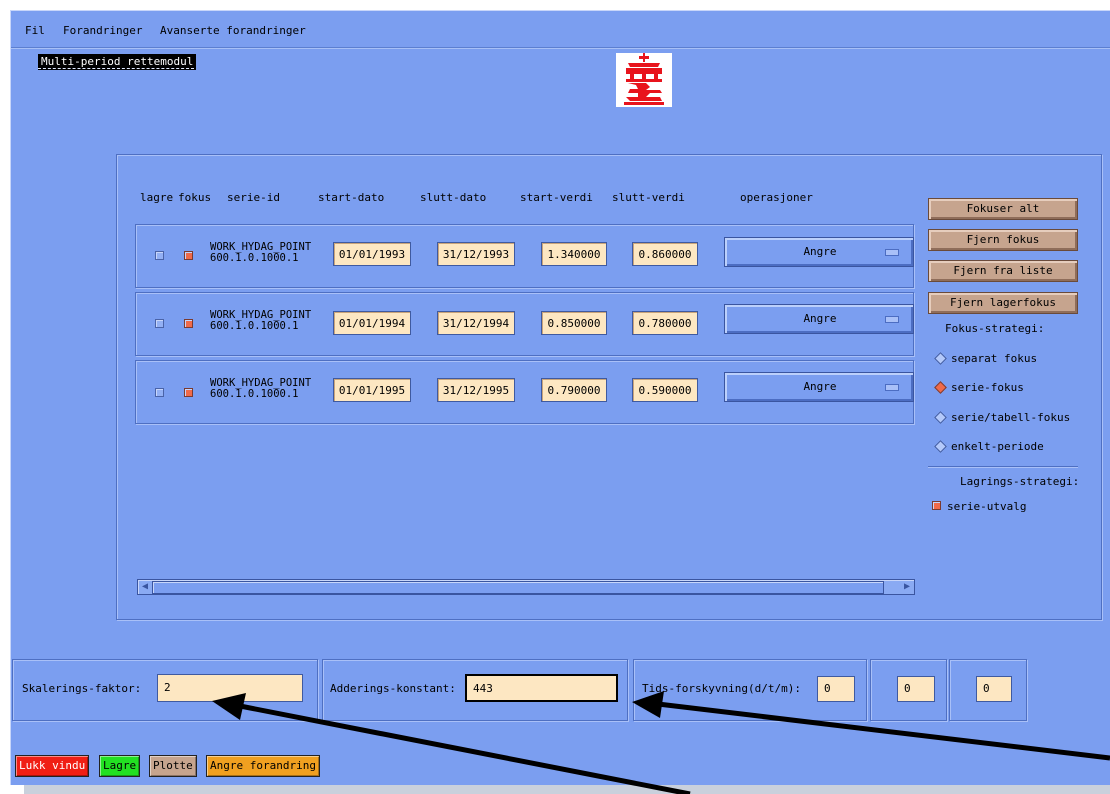  What do you see at coordinates (372, 390) in the screenshot?
I see `row3-start-dato-field: 01/01/1995` at bounding box center [372, 390].